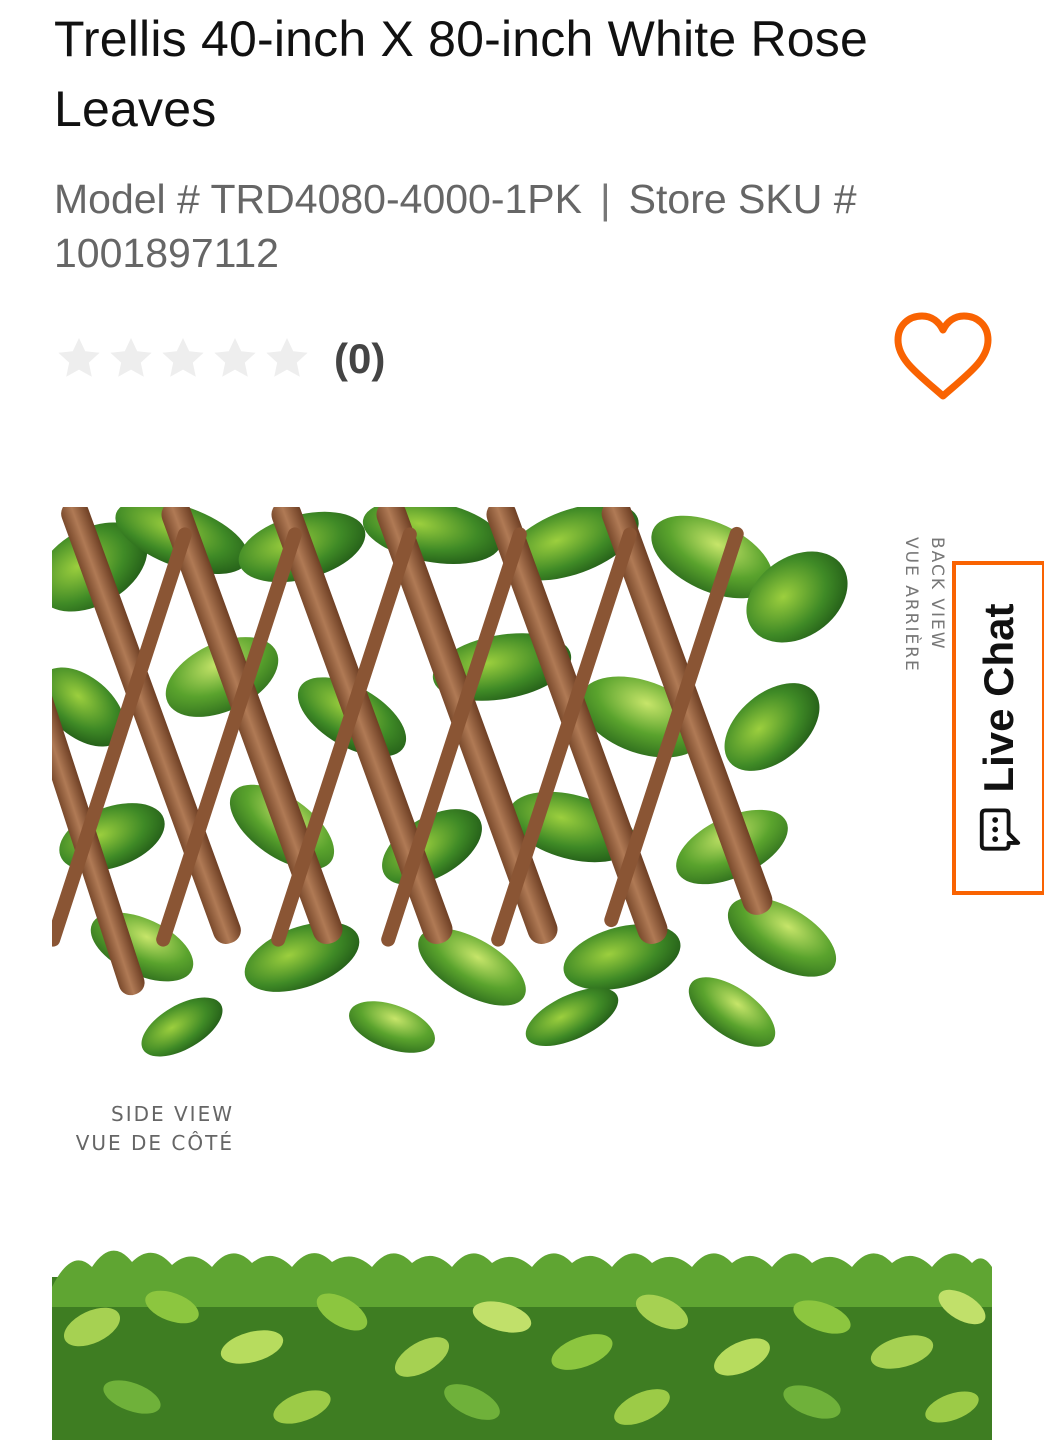 The height and width of the screenshot is (1440, 1044). What do you see at coordinates (1000, 829) in the screenshot?
I see `chat-bubble-icon` at bounding box center [1000, 829].